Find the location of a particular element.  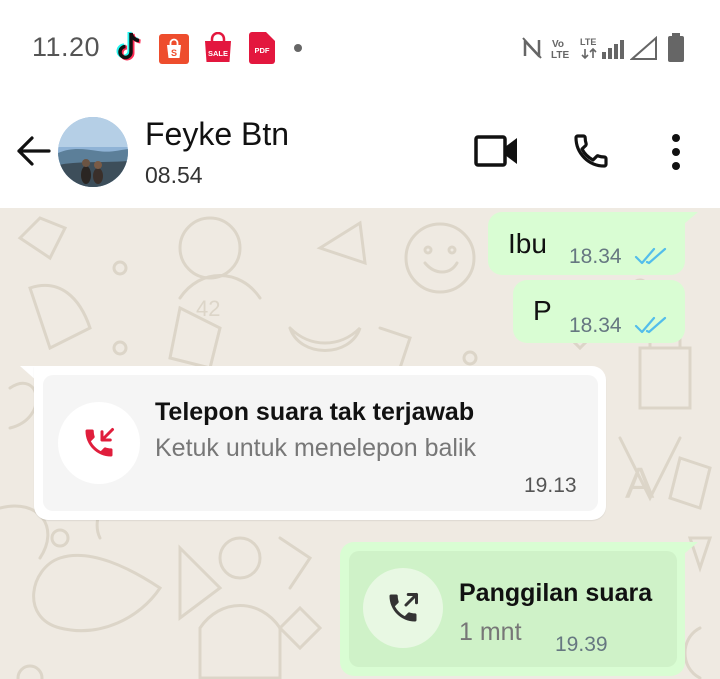

avatar-photo is located at coordinates (93, 152).